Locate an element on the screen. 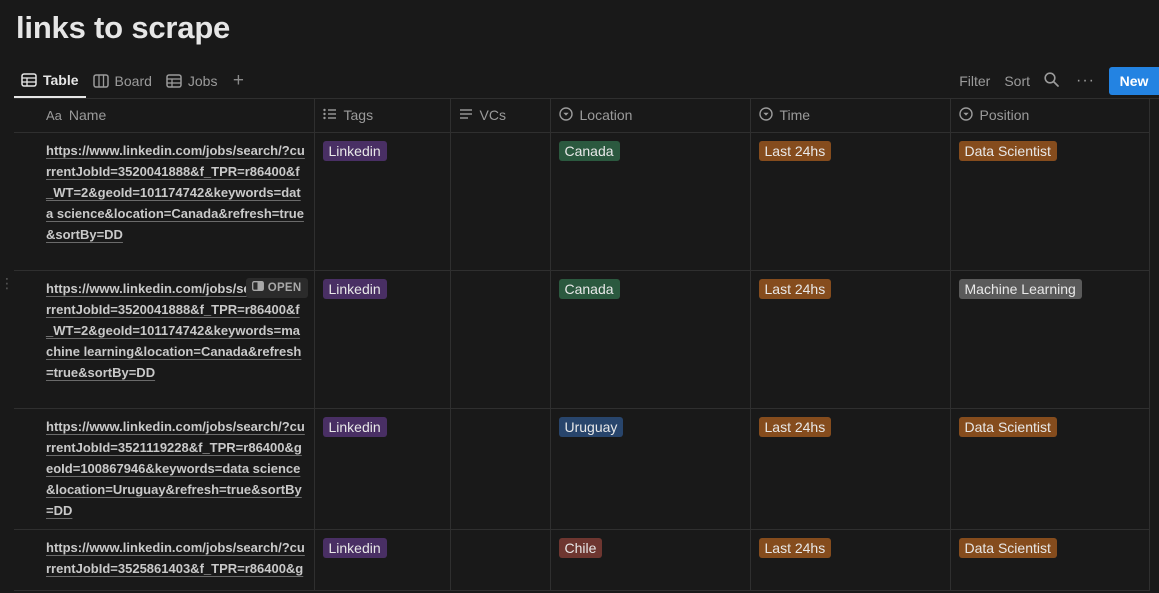 This screenshot has height=593, width=1159. tab-table: Table is located at coordinates (50, 81).